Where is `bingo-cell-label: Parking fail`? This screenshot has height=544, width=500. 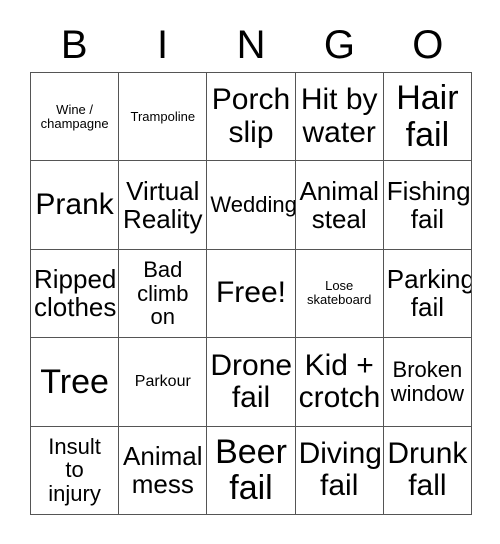
bingo-cell-label: Parking fail is located at coordinates (429, 293).